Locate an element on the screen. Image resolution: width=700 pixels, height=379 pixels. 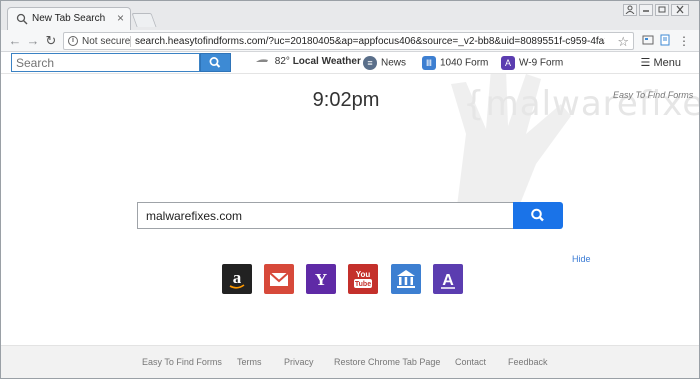
address-divider is located at coordinates (130, 41).